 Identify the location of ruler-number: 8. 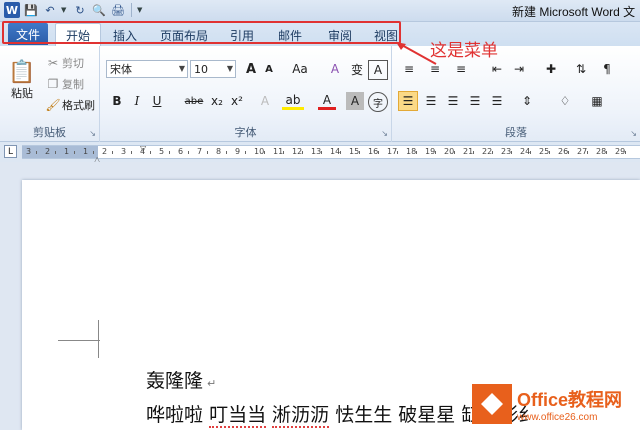
(219, 151).